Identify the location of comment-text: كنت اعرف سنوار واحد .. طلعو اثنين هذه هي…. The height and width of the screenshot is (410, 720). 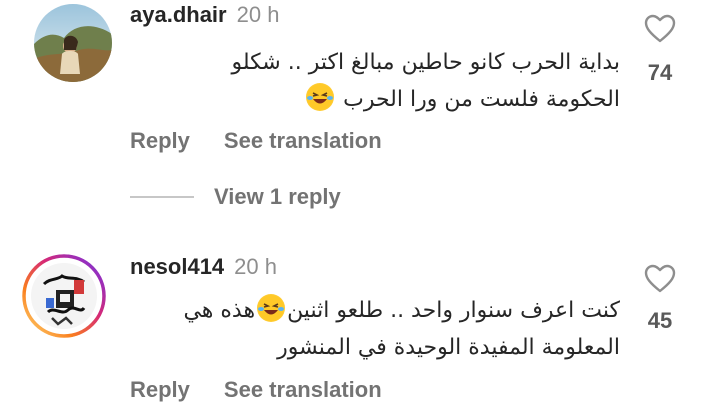
(375, 329).